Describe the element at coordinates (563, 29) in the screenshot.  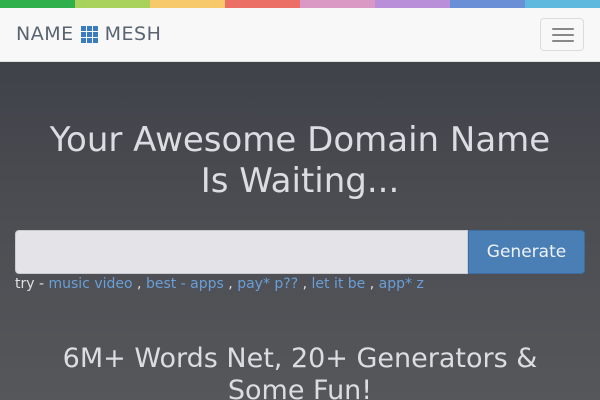
I see `hamburger-menu-icon` at that location.